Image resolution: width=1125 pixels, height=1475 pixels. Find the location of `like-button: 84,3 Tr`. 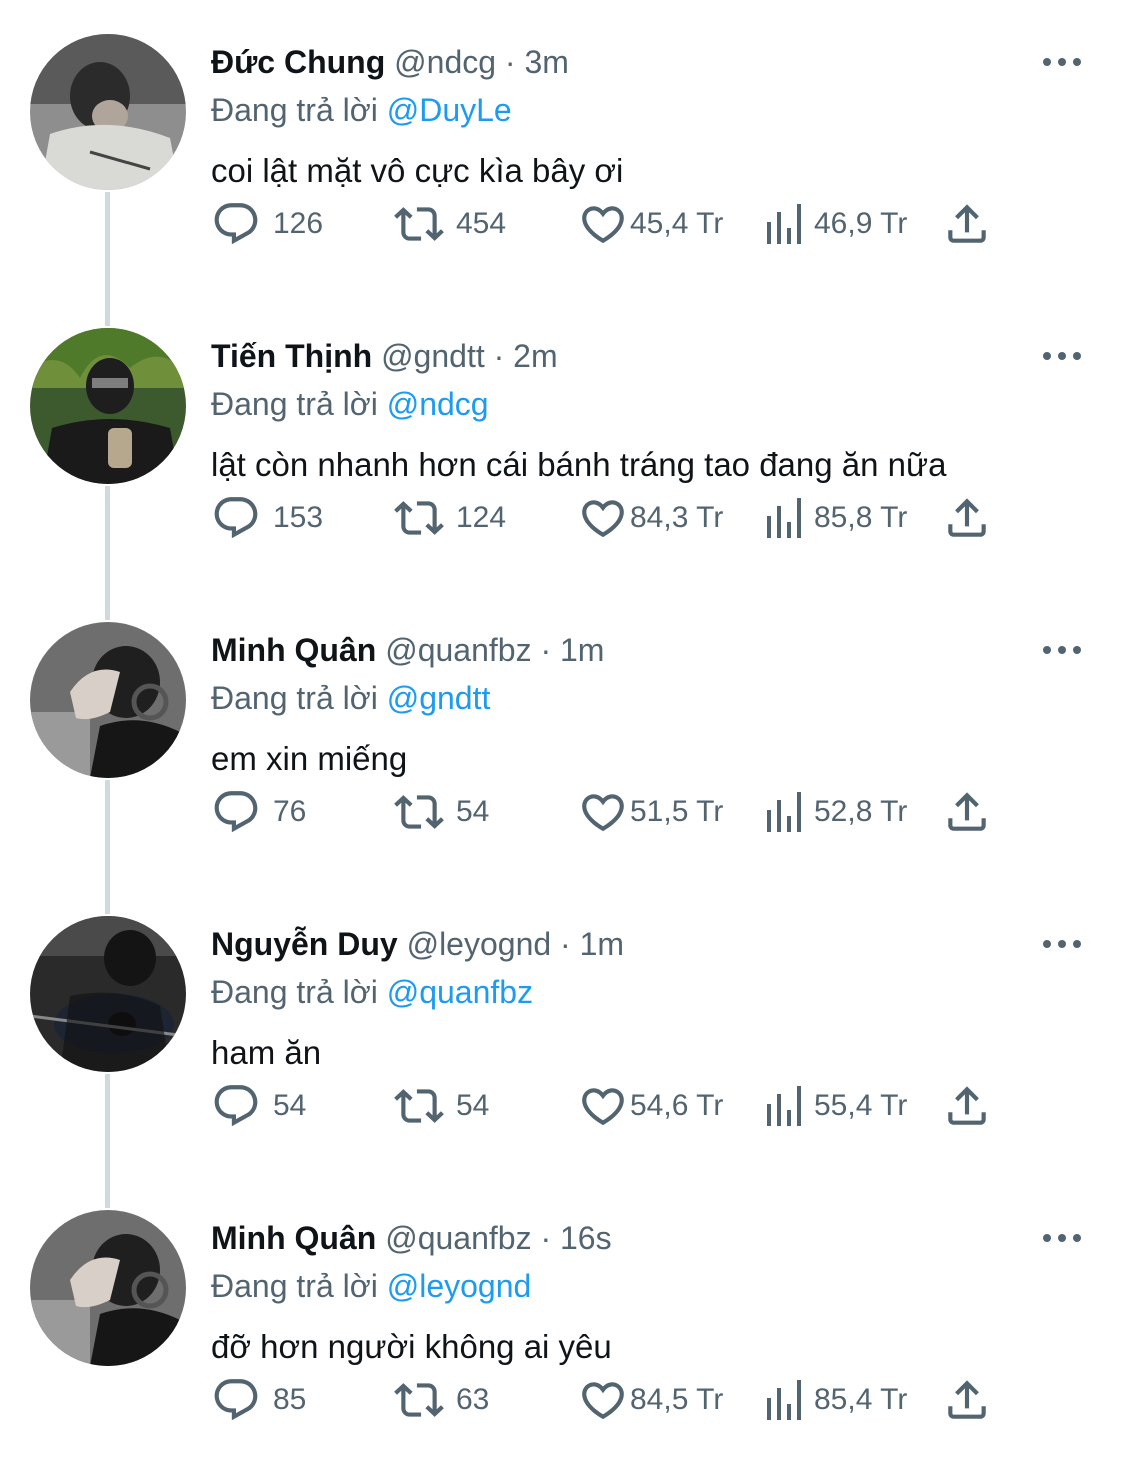

like-button: 84,3 Tr is located at coordinates (650, 518).